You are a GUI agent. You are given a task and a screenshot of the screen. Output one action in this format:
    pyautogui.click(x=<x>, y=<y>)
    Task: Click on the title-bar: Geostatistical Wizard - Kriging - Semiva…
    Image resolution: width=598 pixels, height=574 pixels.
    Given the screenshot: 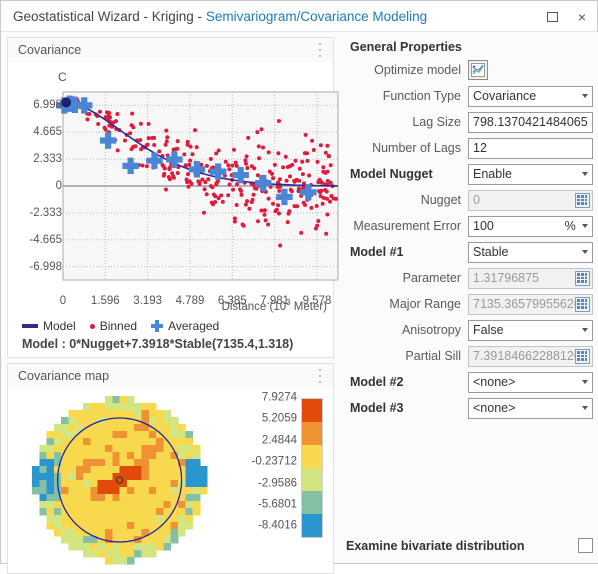 What is the action you would take?
    pyautogui.click(x=299, y=16)
    